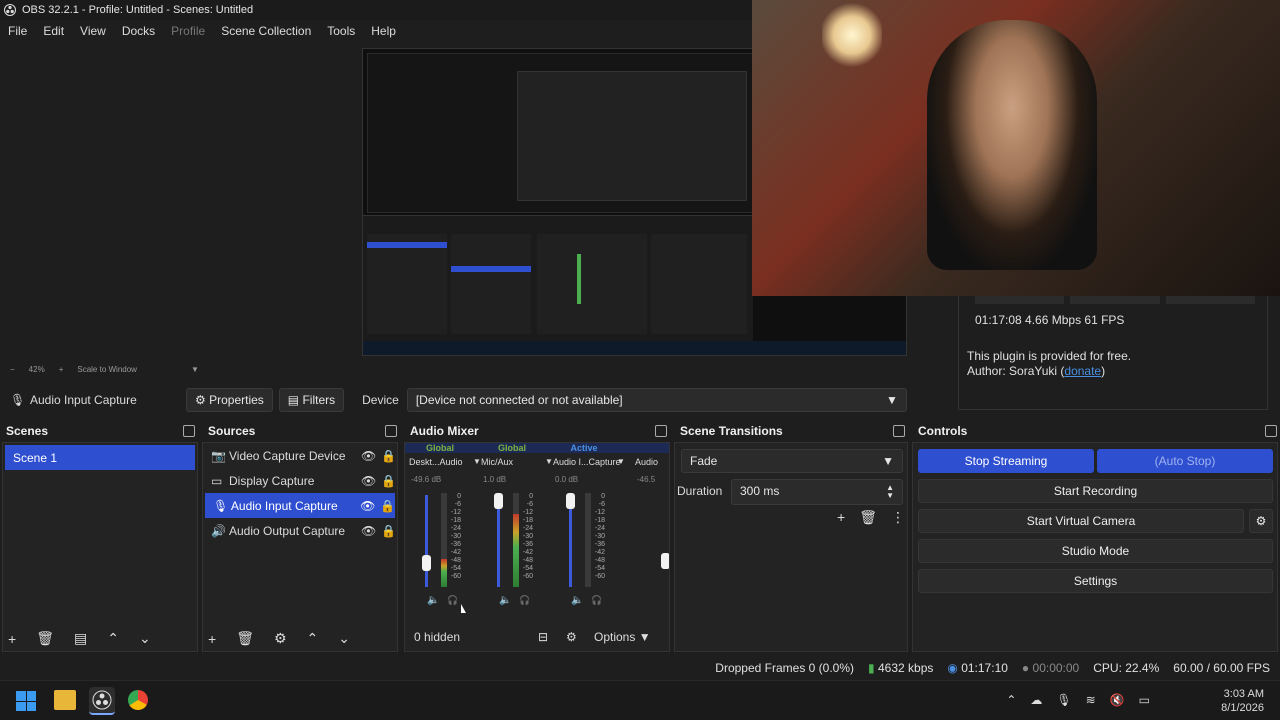 This screenshot has width=1280, height=720. I want to click on scene-item: Scene 1, so click(100, 457).